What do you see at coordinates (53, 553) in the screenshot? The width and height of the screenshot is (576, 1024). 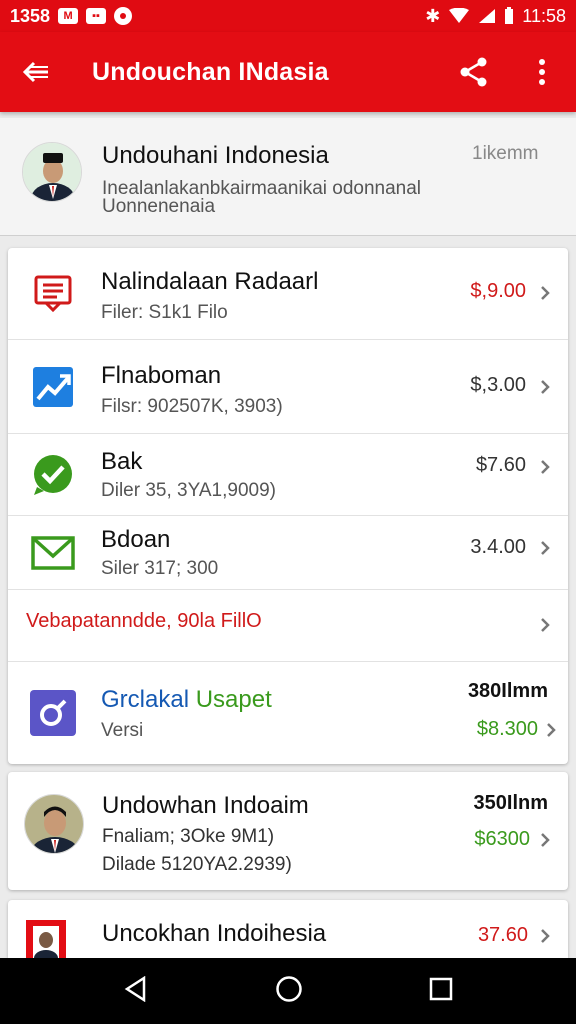 I see `mail-icon` at bounding box center [53, 553].